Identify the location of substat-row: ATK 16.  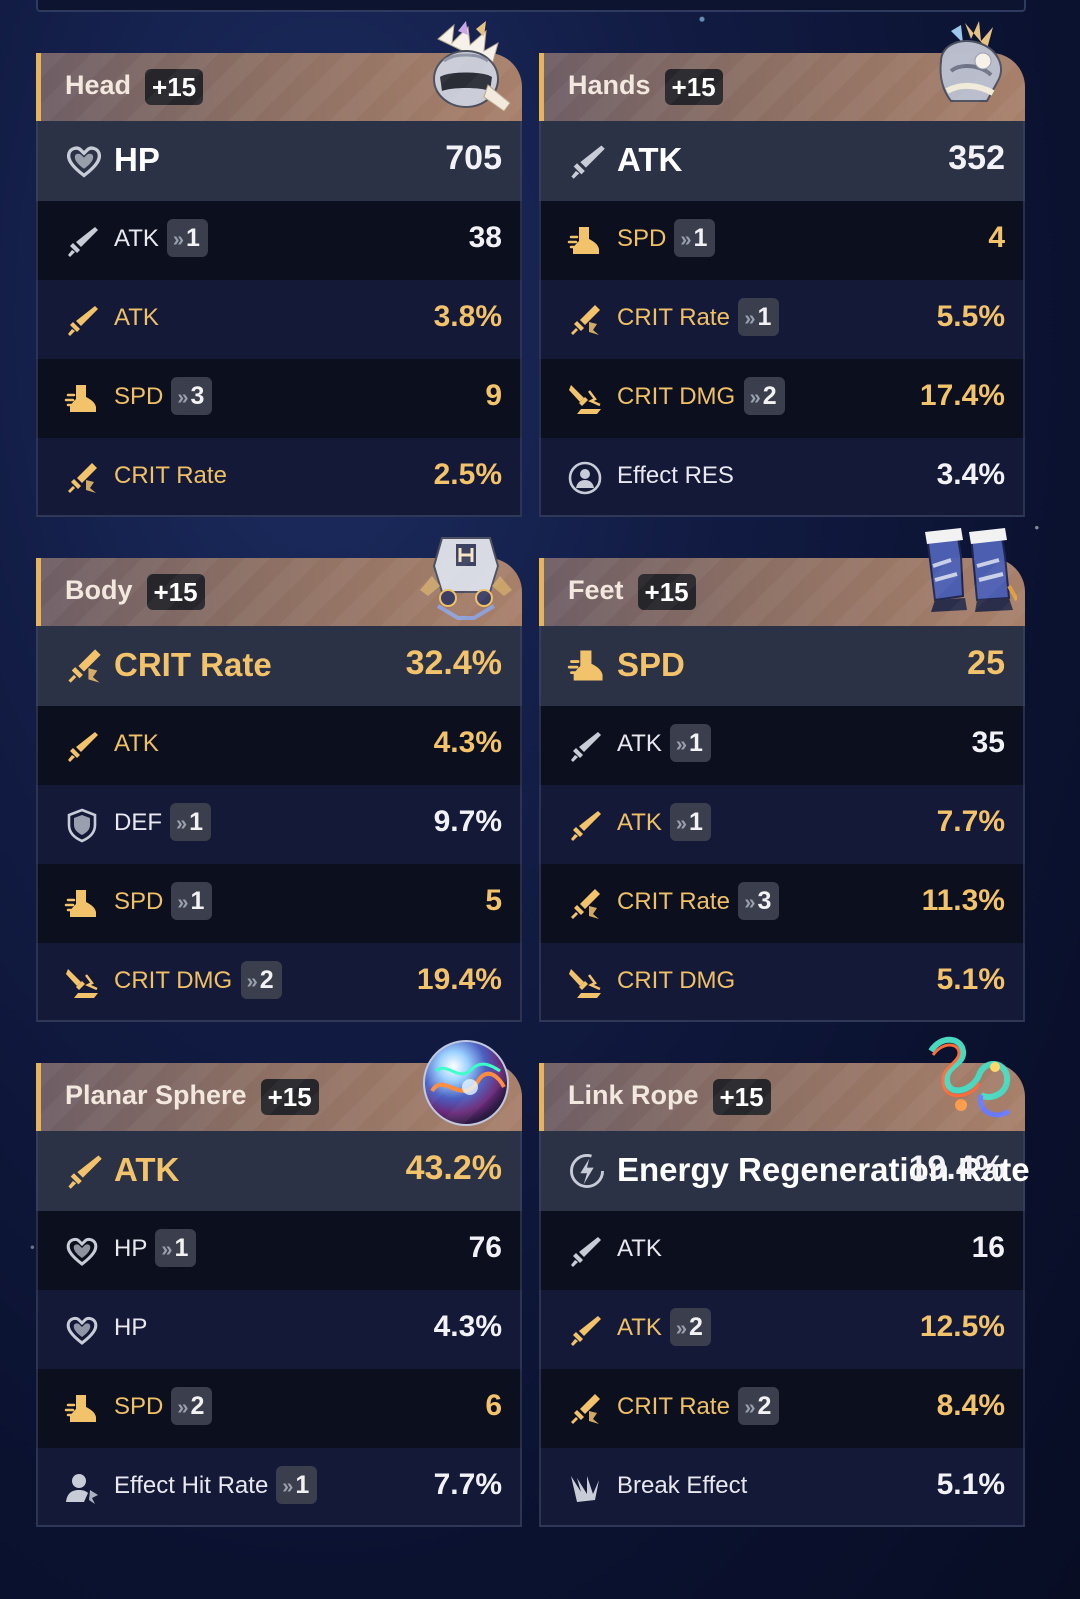
(782, 1250).